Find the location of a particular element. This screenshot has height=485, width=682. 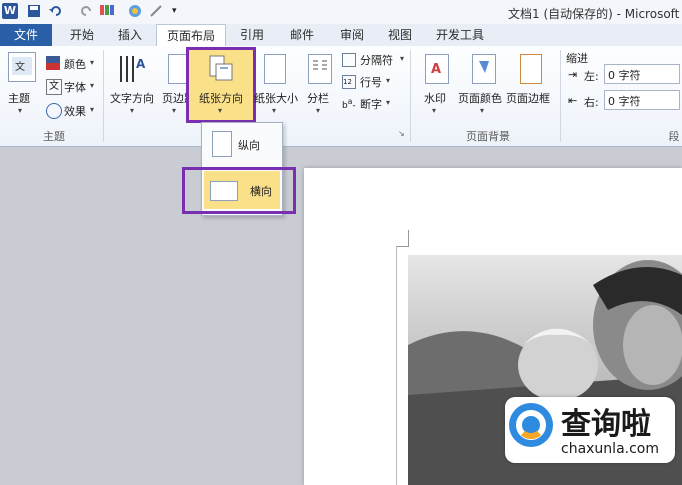

tab-view: 视图 is located at coordinates (400, 35).